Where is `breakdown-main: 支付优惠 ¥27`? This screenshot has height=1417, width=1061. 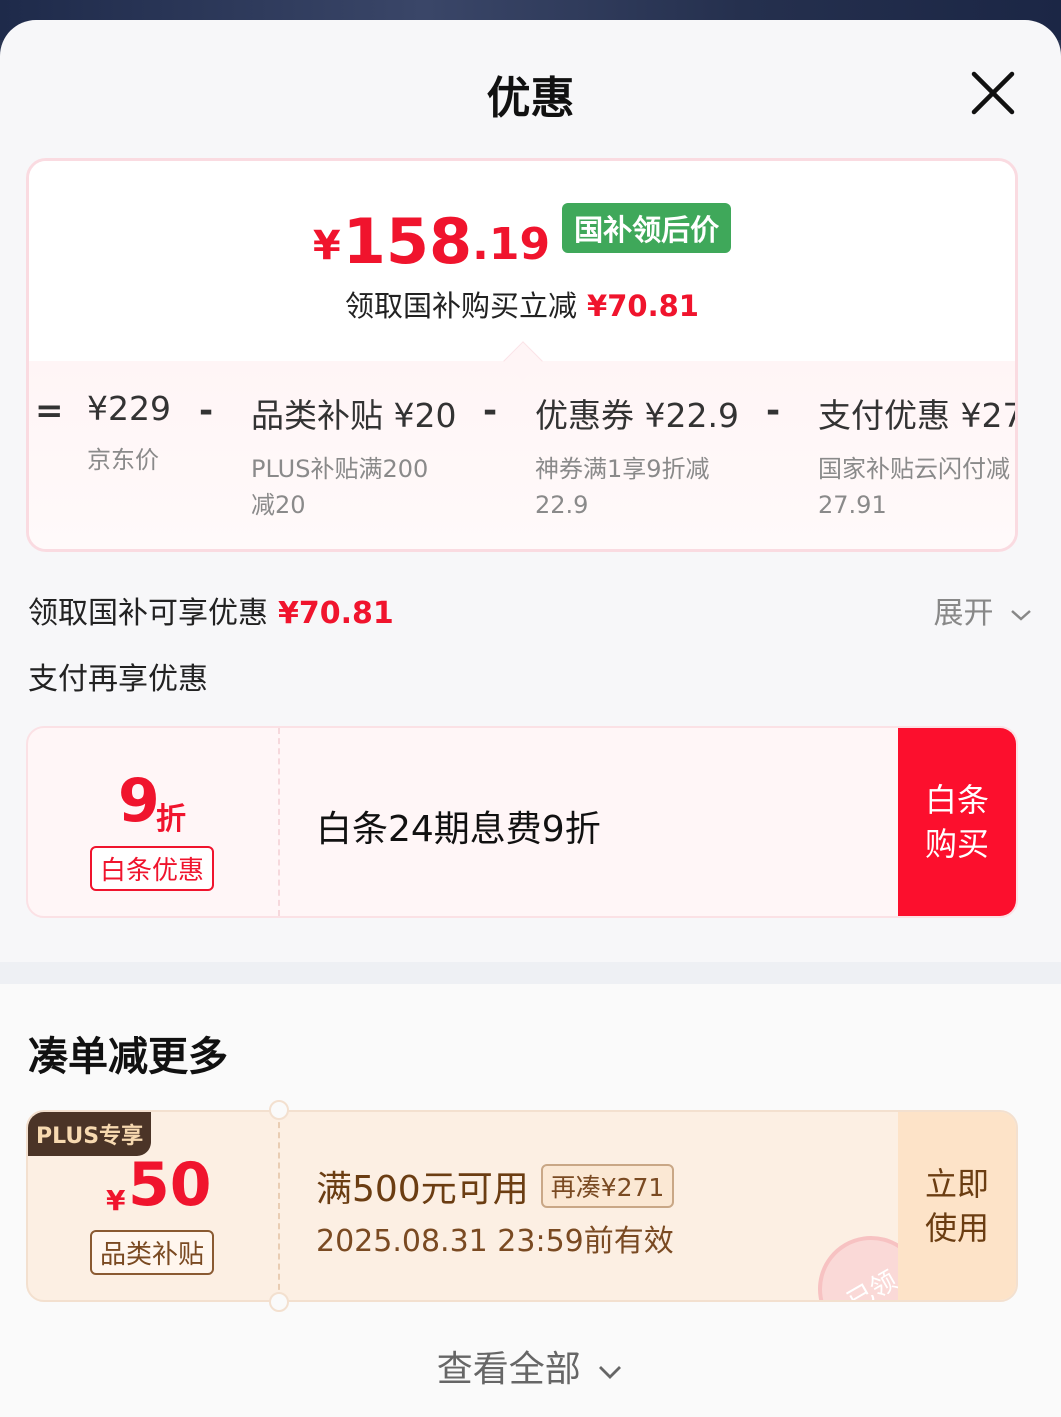 breakdown-main: 支付优惠 ¥27 is located at coordinates (918, 415).